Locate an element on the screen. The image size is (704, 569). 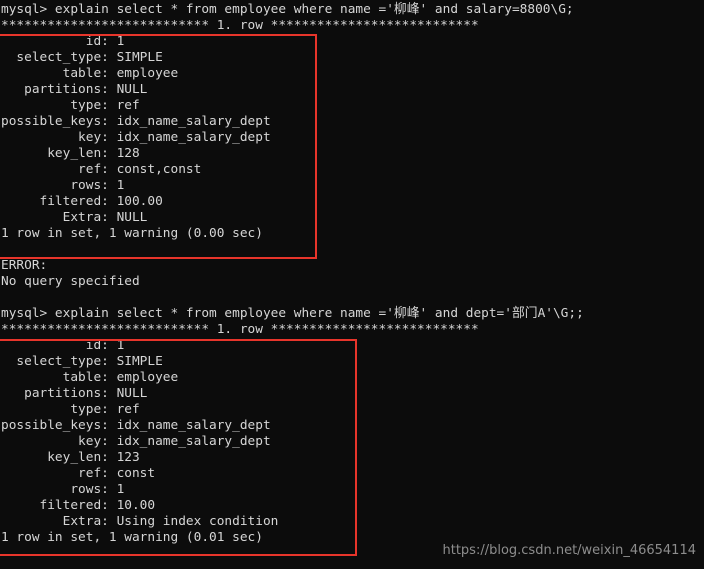
terminal-line: Extra: NULL is located at coordinates (74, 217).